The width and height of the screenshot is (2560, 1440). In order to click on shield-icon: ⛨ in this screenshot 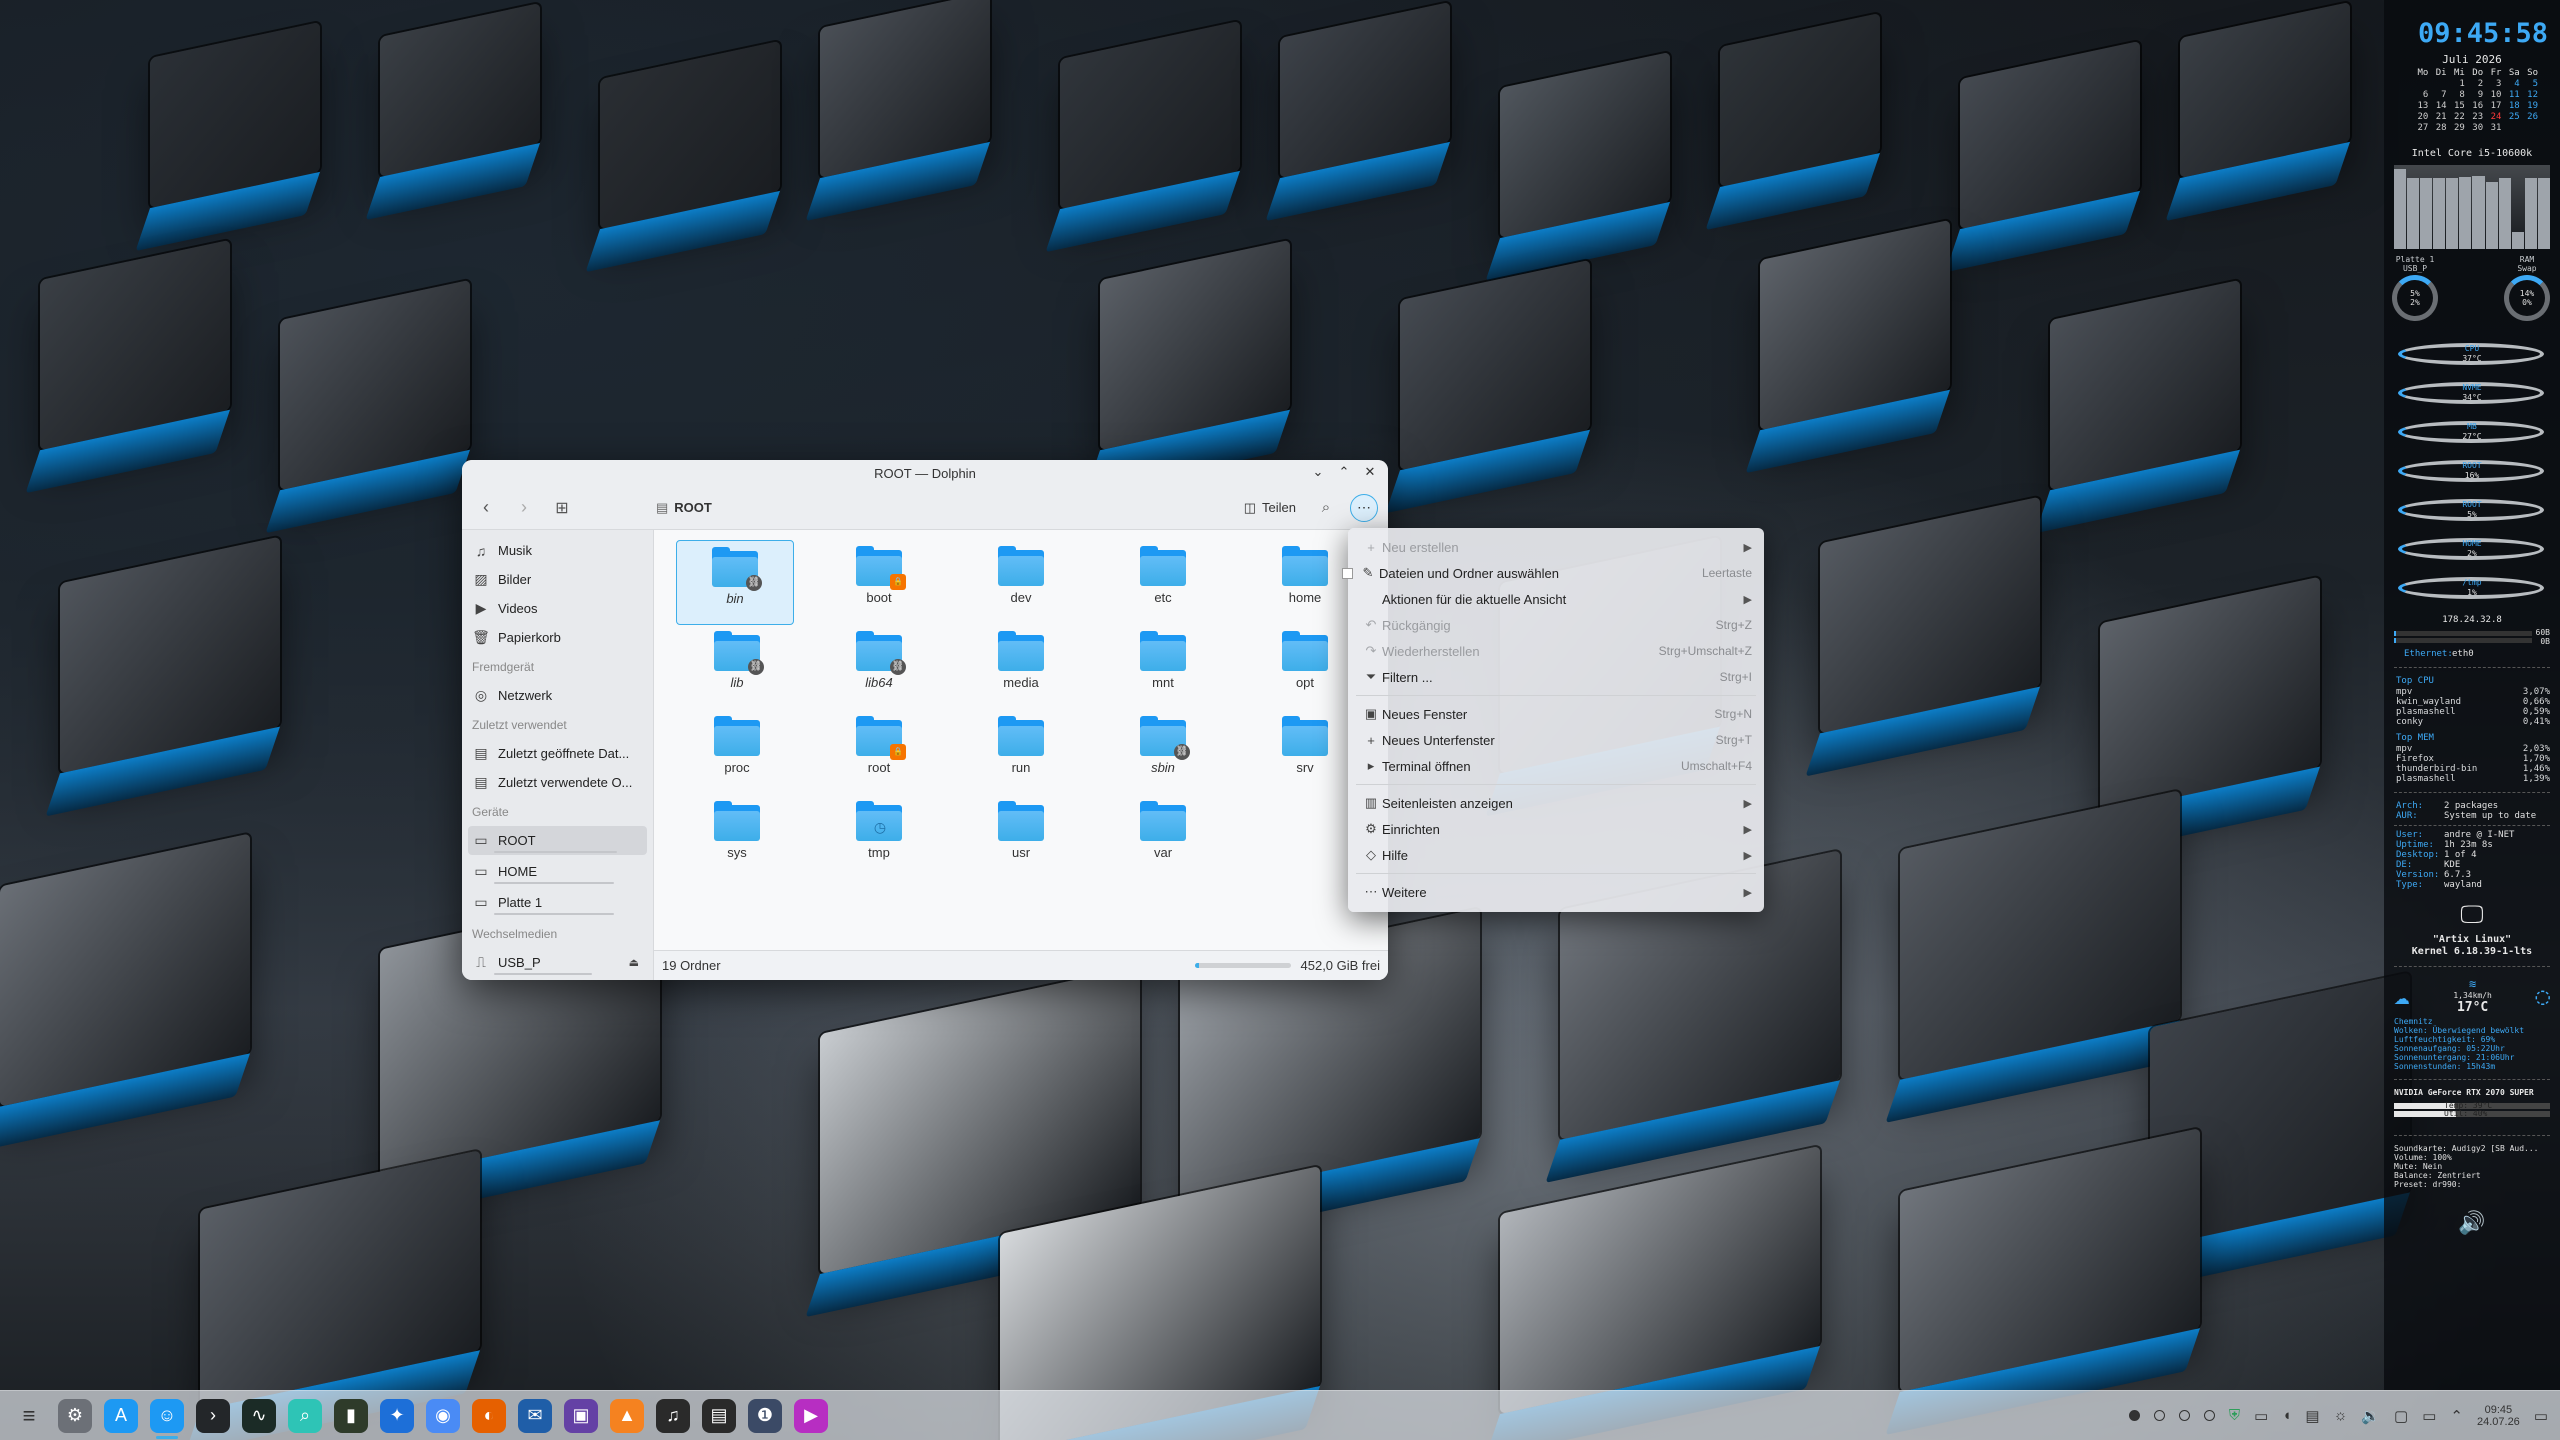, I will do `click(2234, 1415)`.